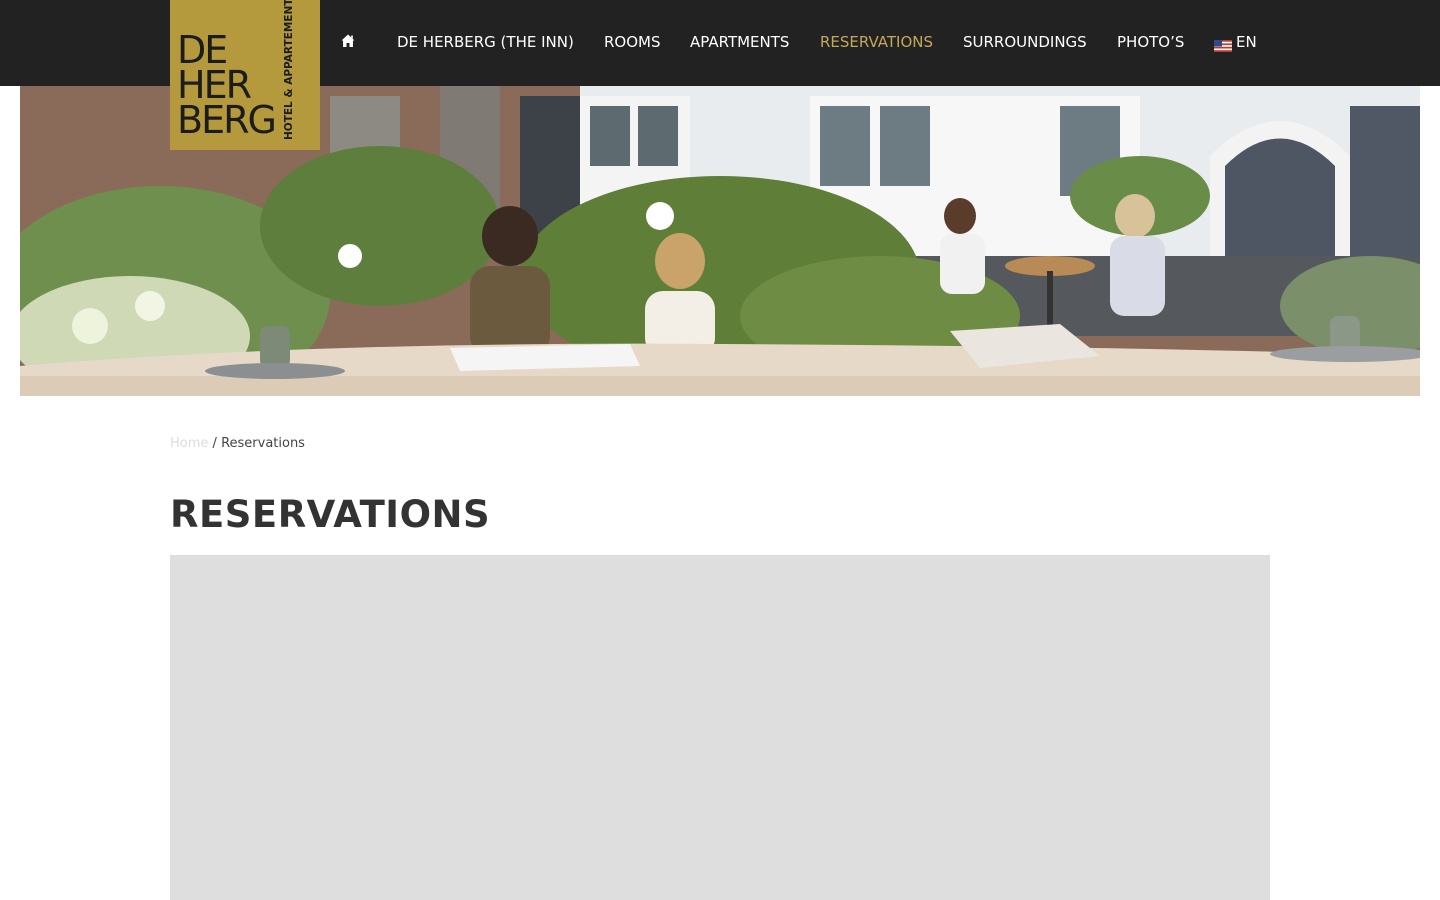  I want to click on page-title: RESERVATIONS, so click(330, 514).